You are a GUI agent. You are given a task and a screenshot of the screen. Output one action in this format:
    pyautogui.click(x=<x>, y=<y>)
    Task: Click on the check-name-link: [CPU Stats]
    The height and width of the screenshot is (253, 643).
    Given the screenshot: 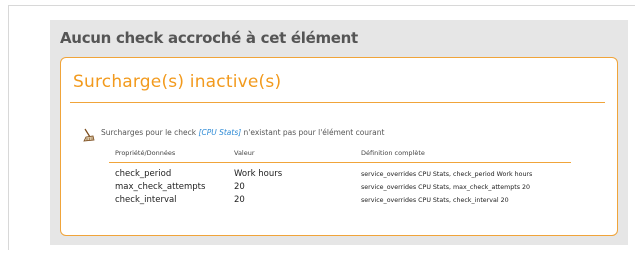 What is the action you would take?
    pyautogui.click(x=220, y=132)
    